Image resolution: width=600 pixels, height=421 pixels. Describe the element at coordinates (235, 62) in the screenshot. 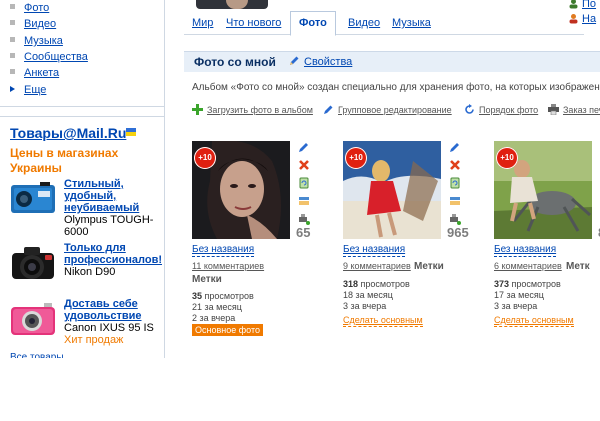

I see `album-title: Фото со мной` at that location.